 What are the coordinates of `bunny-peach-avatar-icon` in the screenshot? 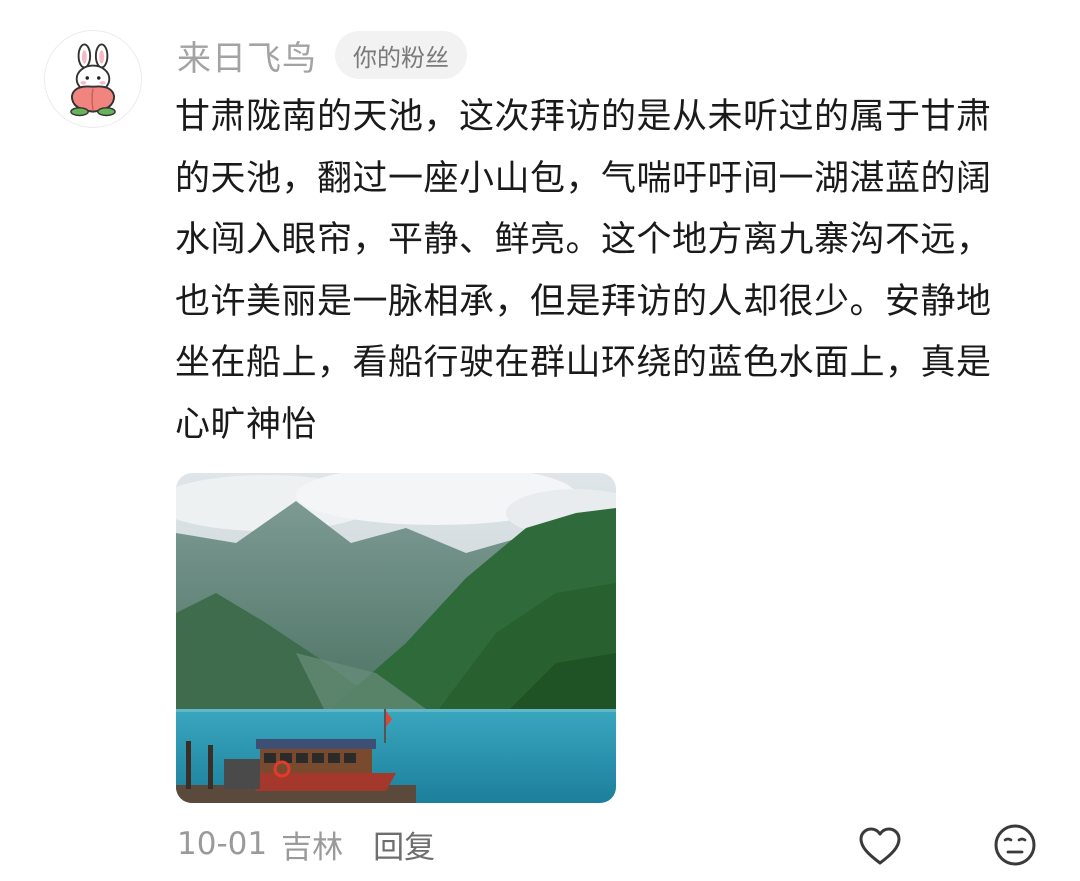 It's located at (93, 80).